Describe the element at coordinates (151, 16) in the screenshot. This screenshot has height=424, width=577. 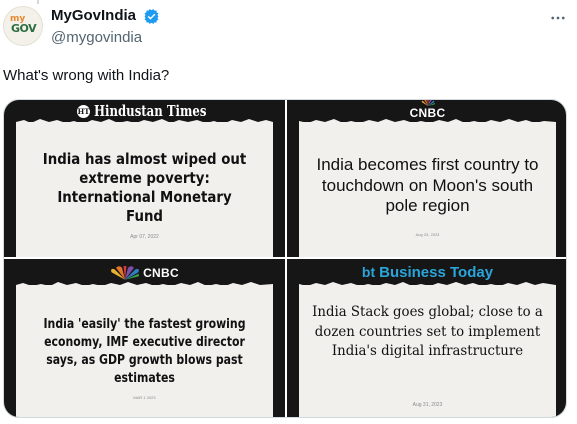
I see `verified-badge-icon` at that location.